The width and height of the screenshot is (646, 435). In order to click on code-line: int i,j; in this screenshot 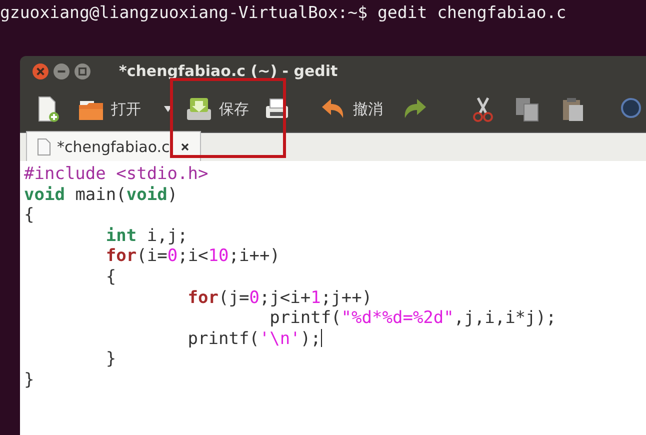, I will do `click(146, 236)`.